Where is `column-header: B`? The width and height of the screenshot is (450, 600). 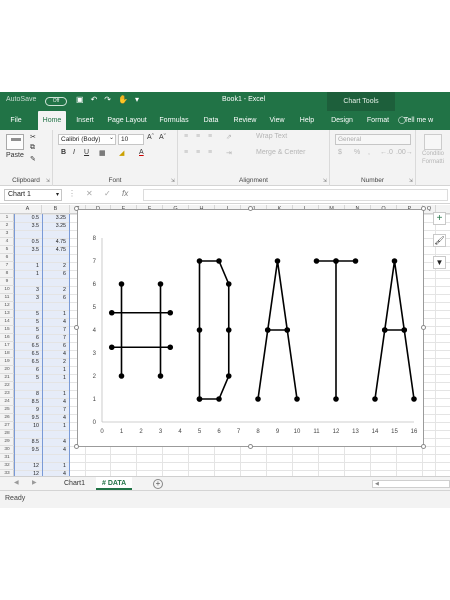
column-header: B is located at coordinates (56, 209).